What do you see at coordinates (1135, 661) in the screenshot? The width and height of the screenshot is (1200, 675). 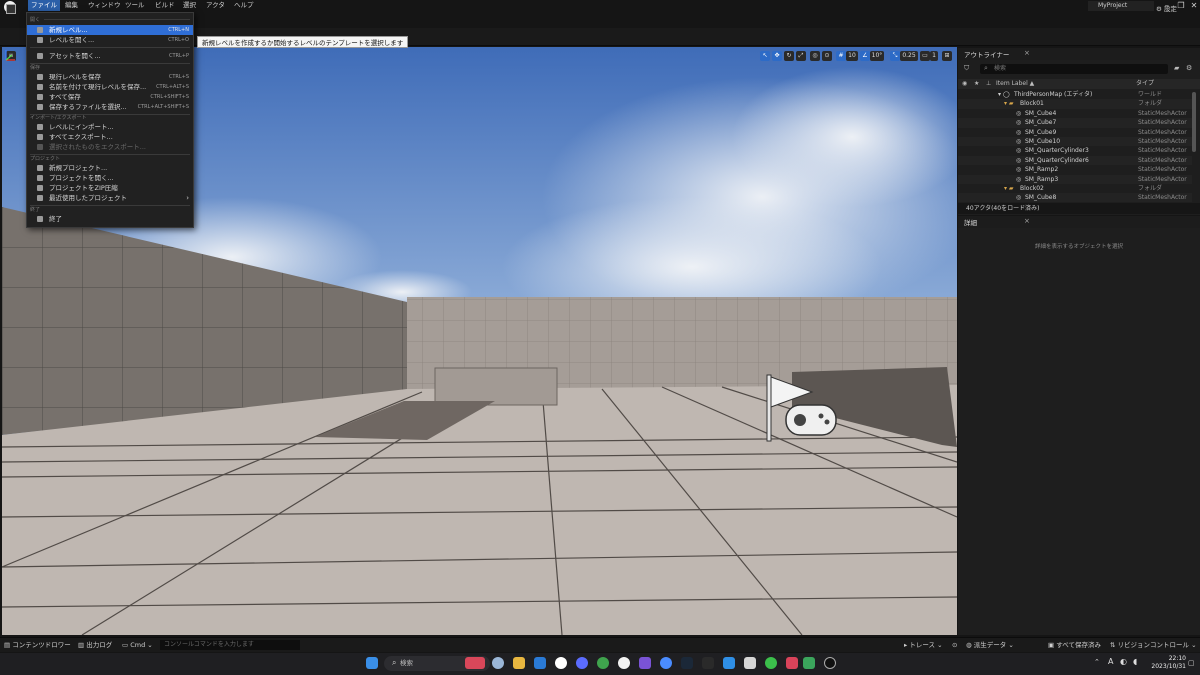 I see `volume-icon: ◖` at bounding box center [1135, 661].